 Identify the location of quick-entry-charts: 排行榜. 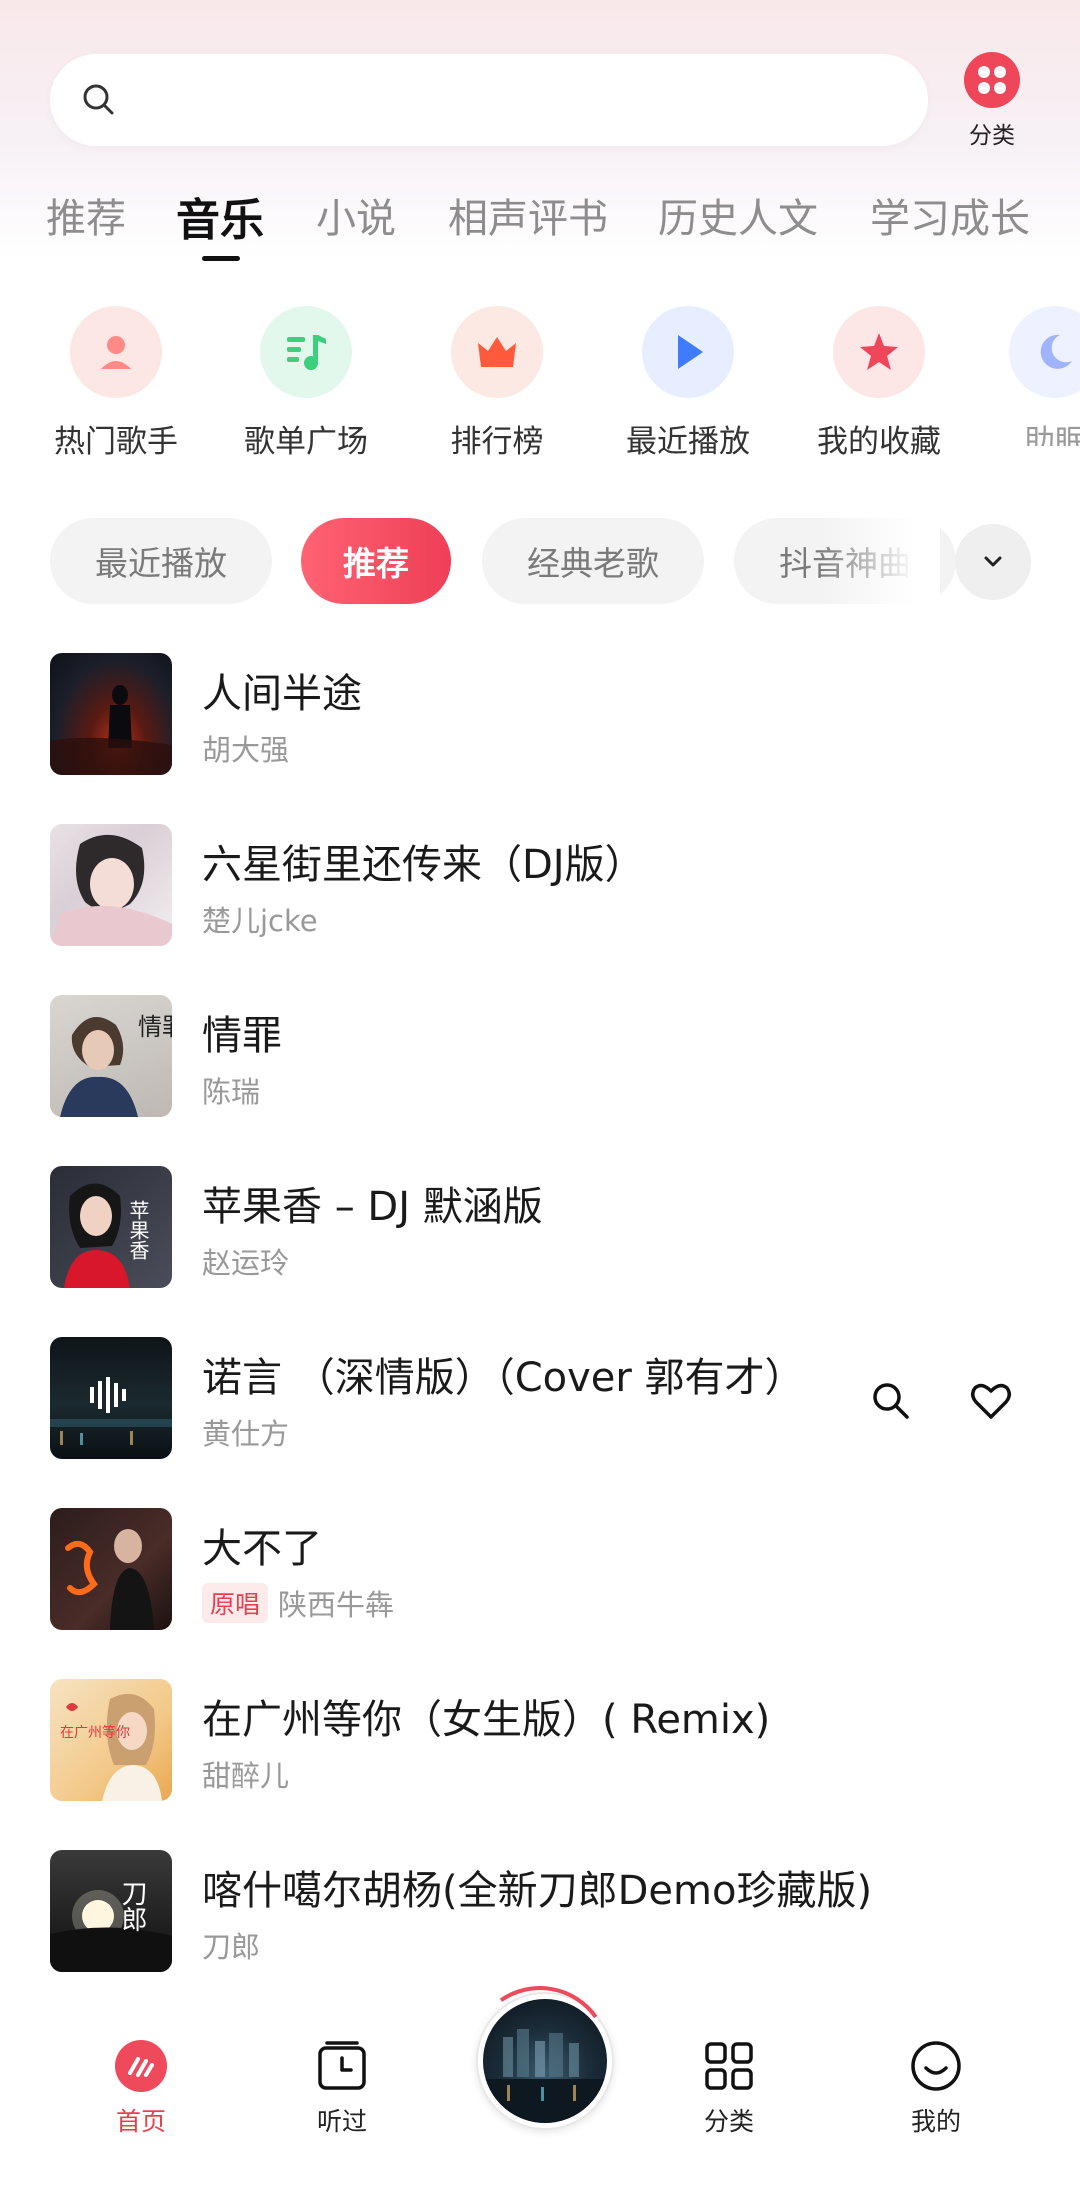
(497, 383).